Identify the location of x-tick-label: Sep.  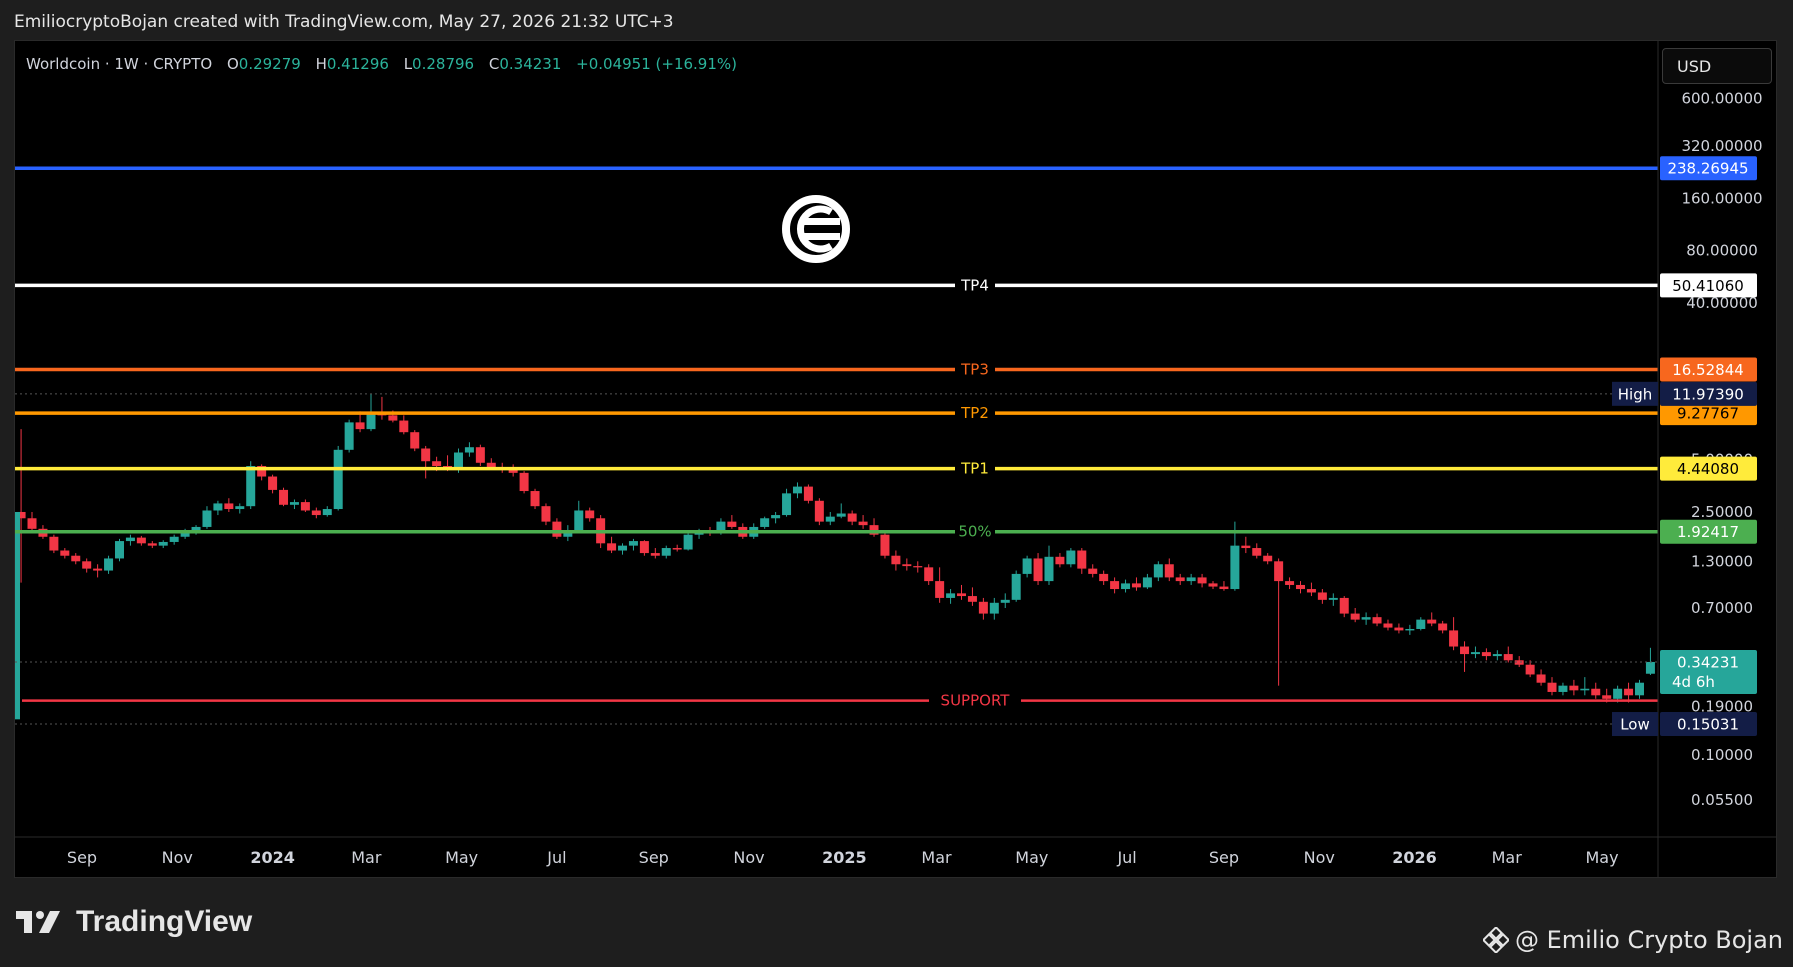
(82, 857).